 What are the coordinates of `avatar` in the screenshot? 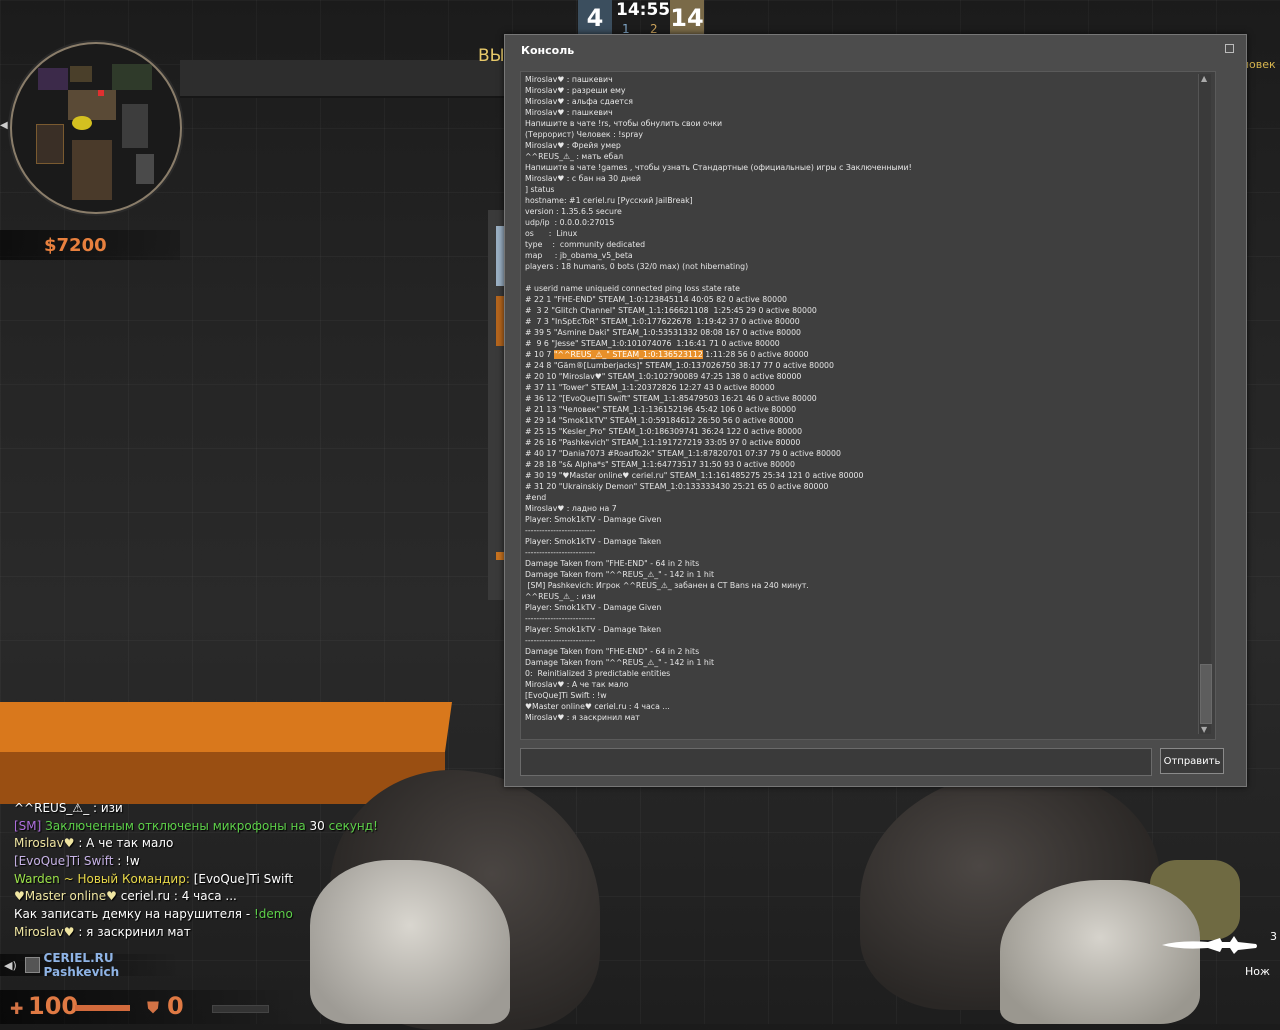 It's located at (32, 965).